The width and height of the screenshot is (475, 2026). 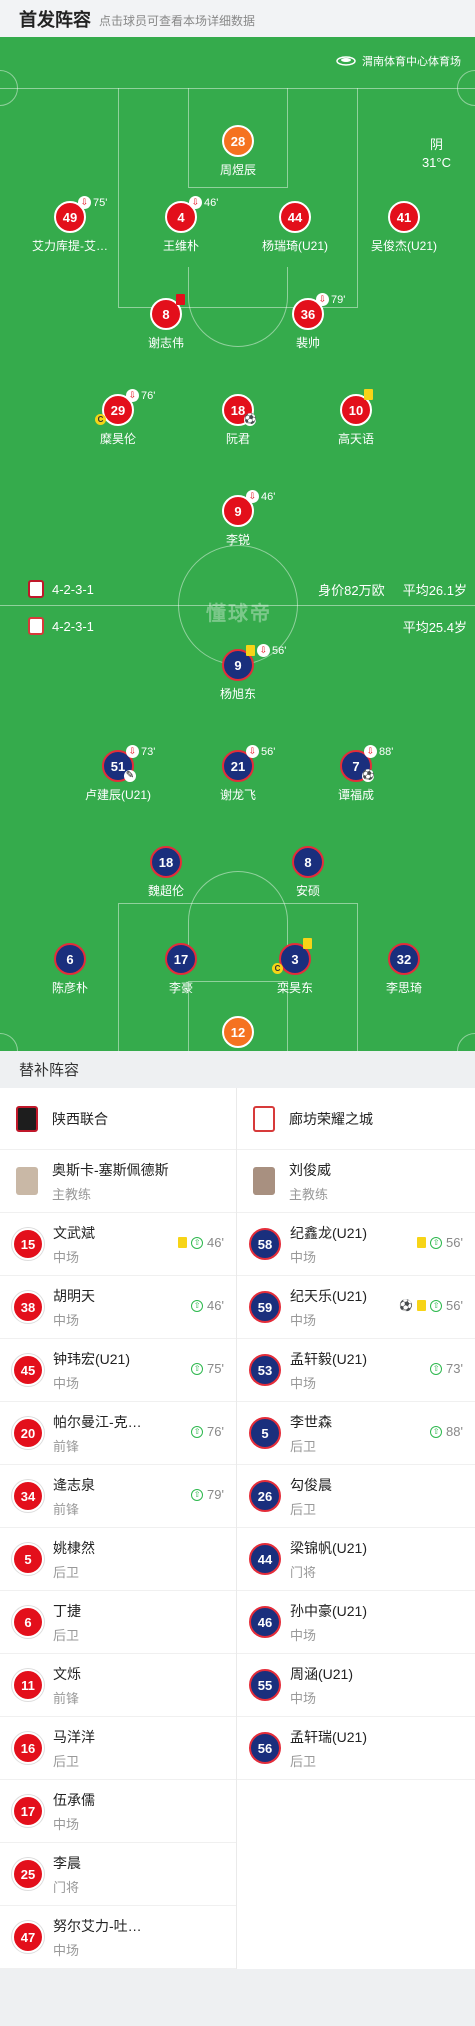 What do you see at coordinates (118, 1307) in the screenshot?
I see `sub-player-row: 38 胡明天 中场 ⇧ 46'` at bounding box center [118, 1307].